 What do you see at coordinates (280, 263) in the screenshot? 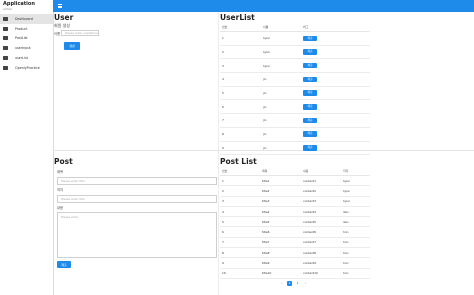
I see `table-cell: title9` at bounding box center [280, 263].